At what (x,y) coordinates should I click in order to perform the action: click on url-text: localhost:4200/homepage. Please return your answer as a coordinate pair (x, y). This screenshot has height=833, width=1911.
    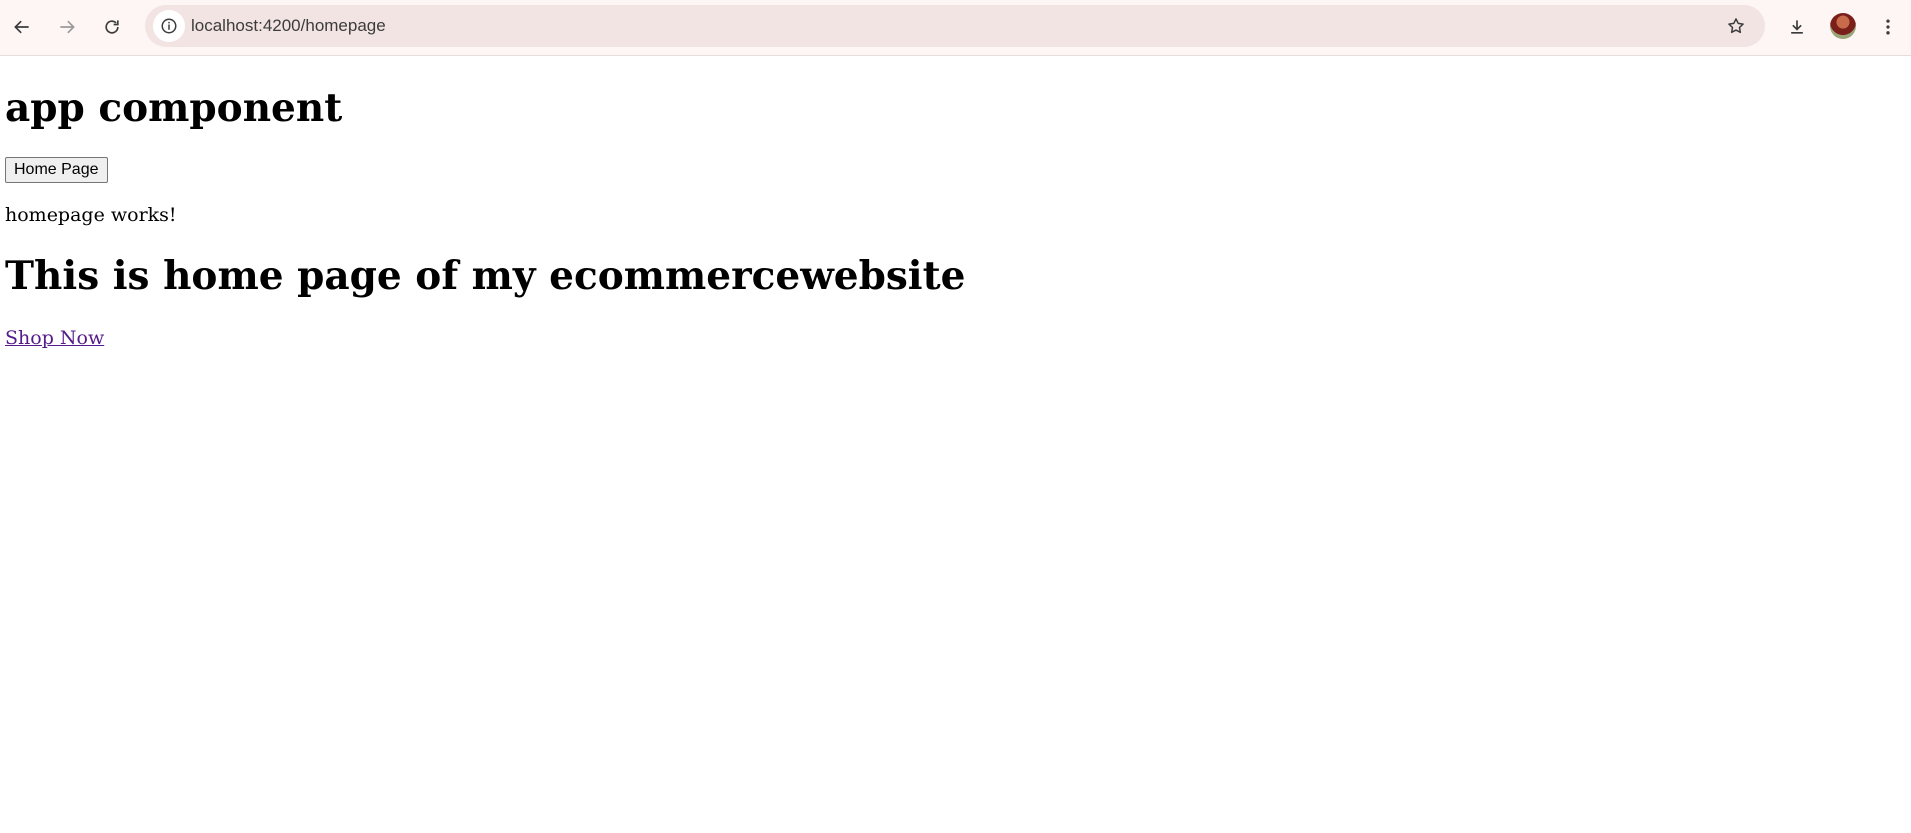
    Looking at the image, I should click on (288, 26).